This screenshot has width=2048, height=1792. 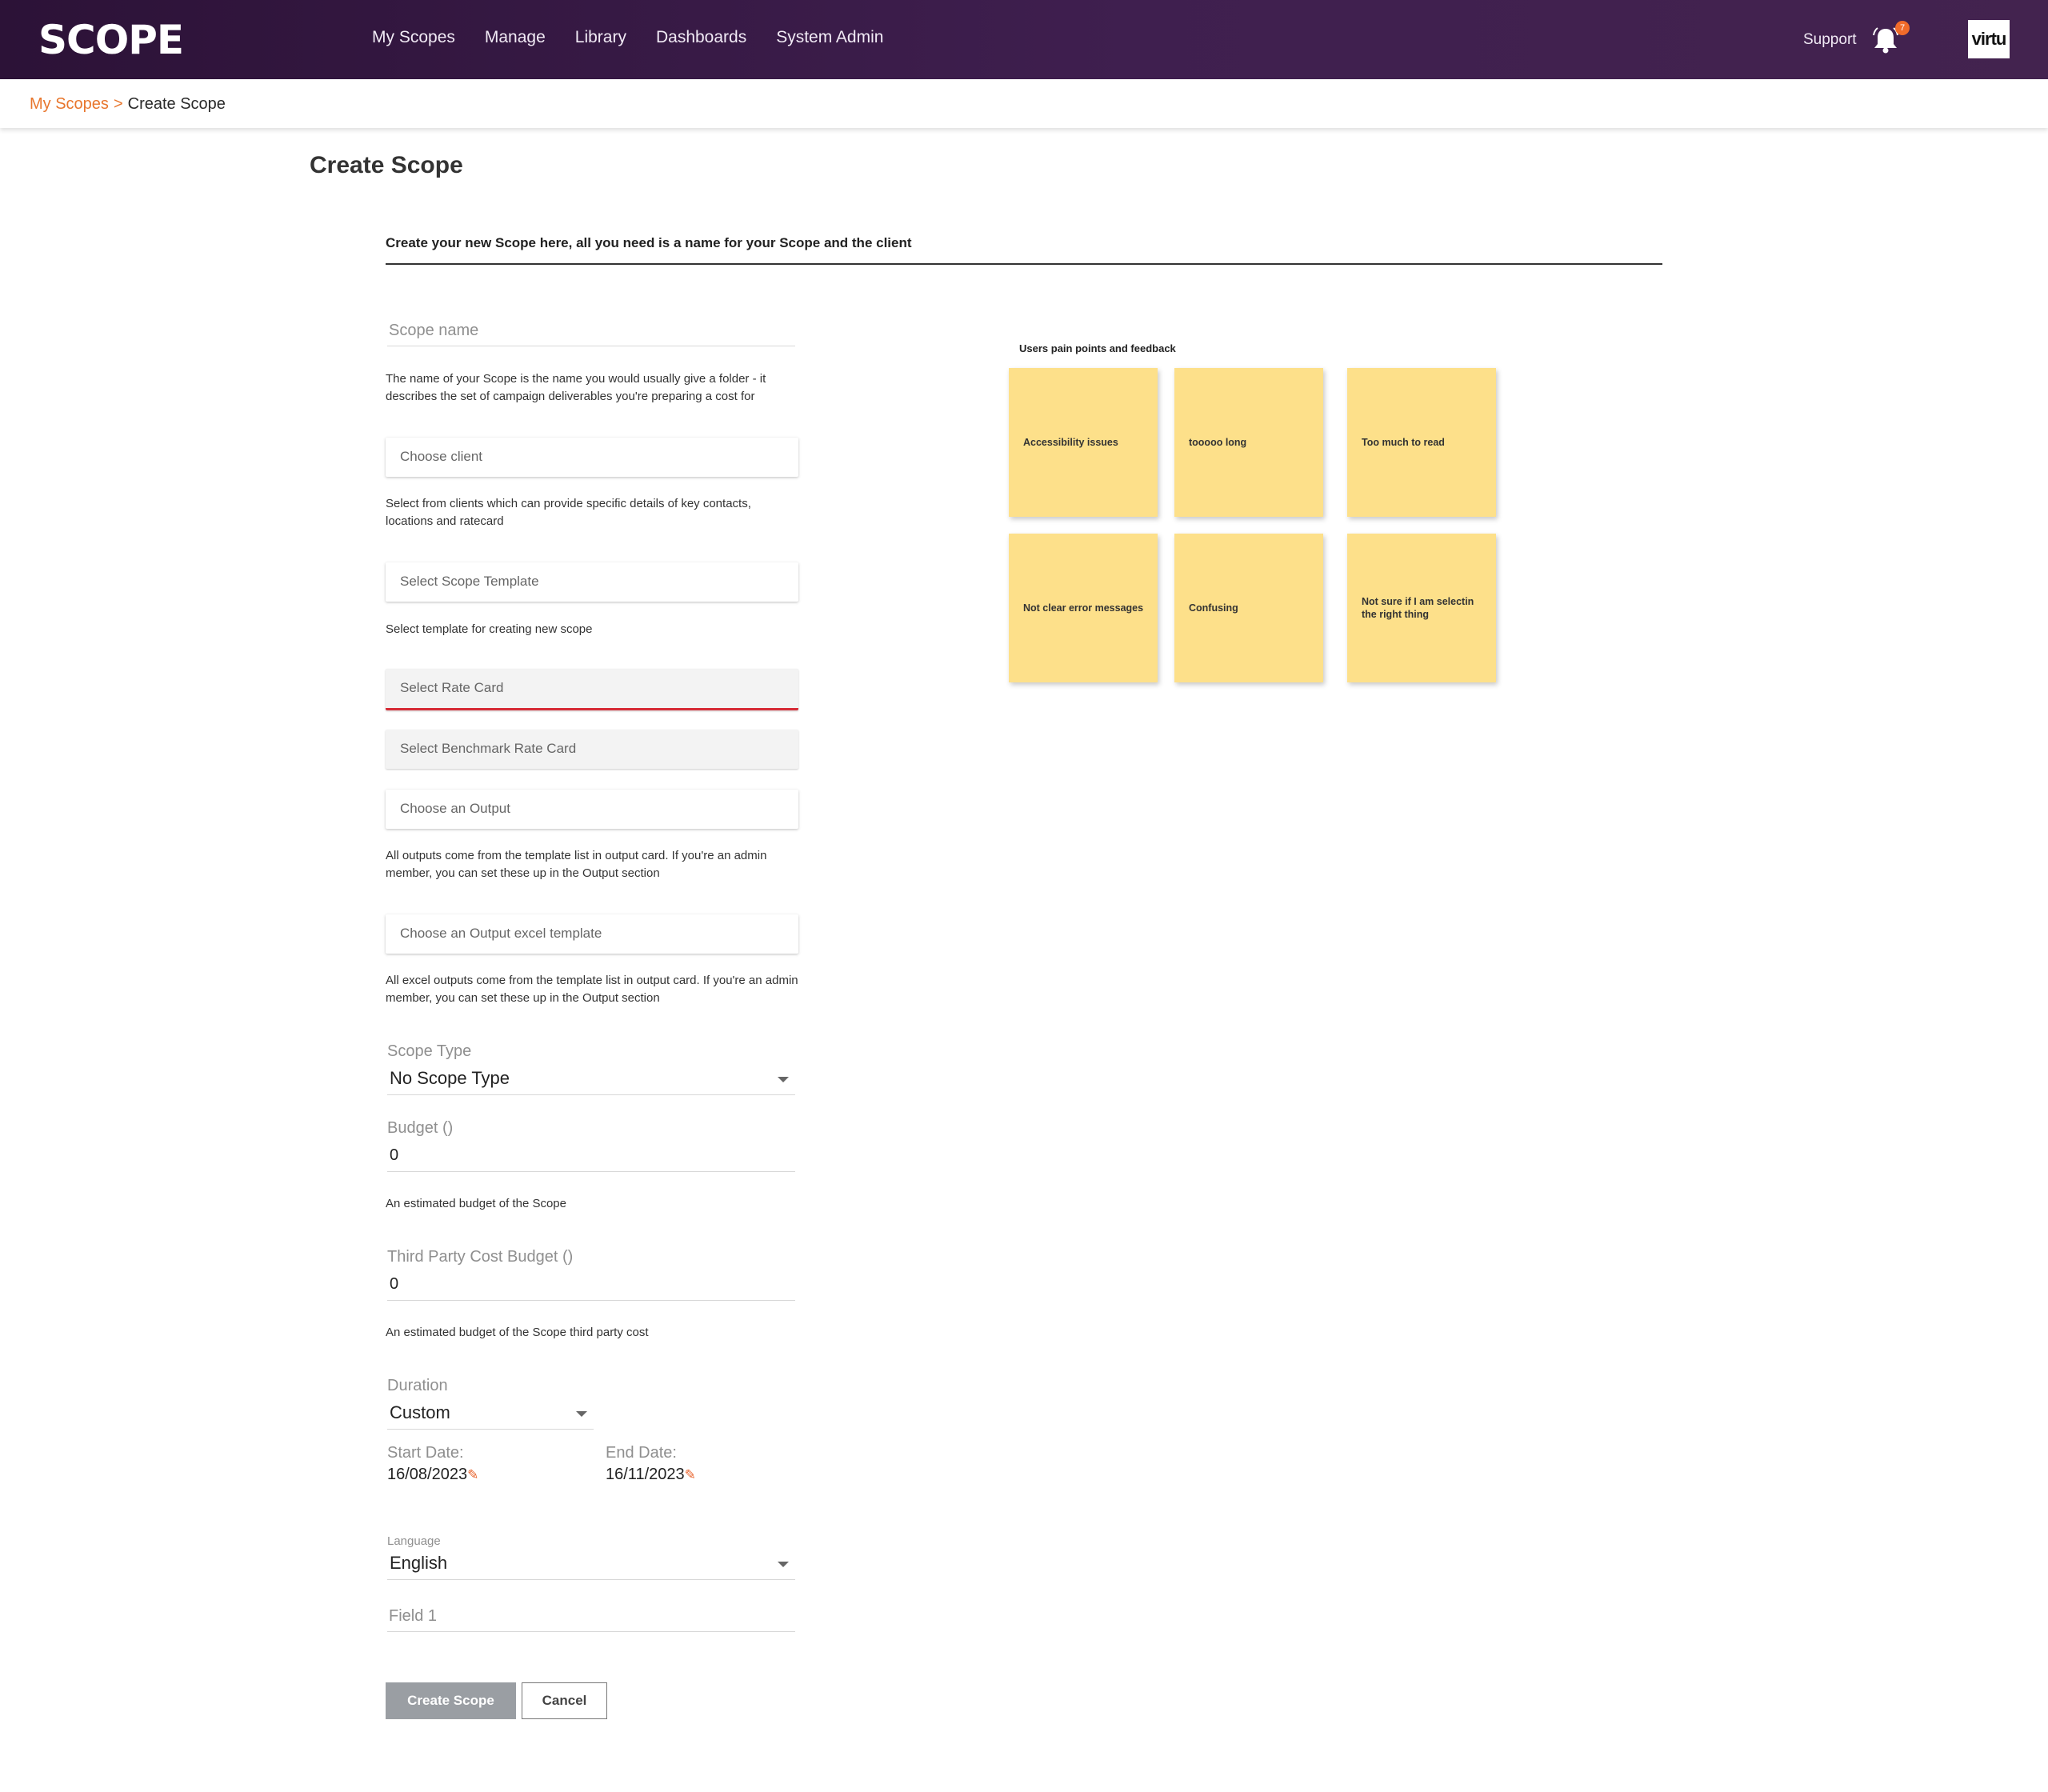 What do you see at coordinates (441, 456) in the screenshot?
I see `choose-client-placeholder: Choose client` at bounding box center [441, 456].